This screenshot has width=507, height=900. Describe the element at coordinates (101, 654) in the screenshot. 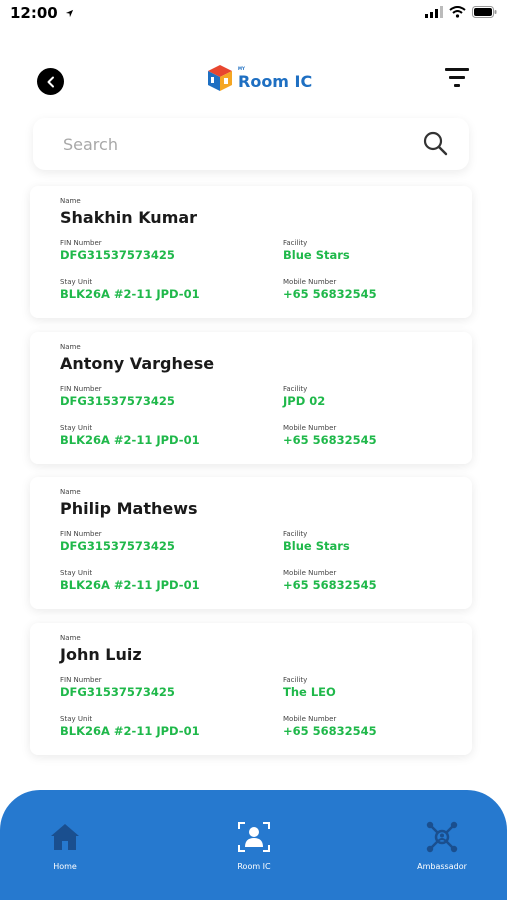

I see `resident-name: John Luiz` at that location.